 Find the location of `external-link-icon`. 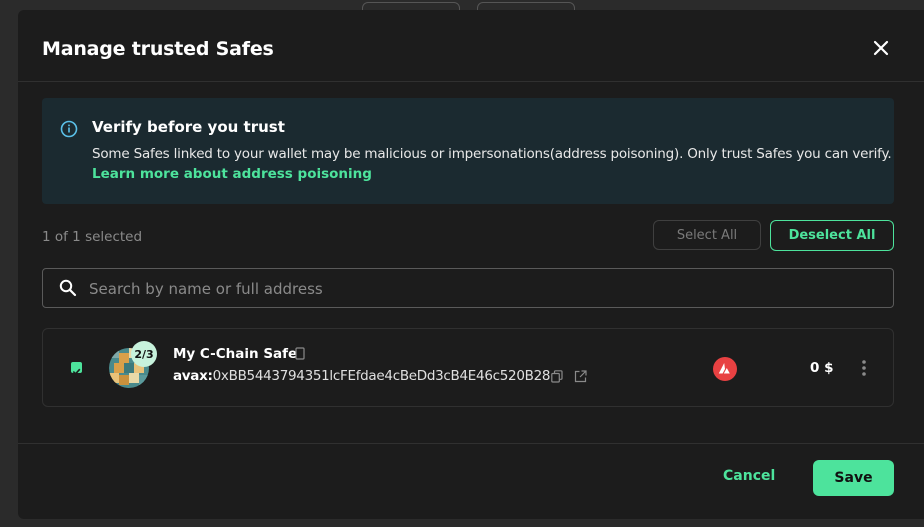

external-link-icon is located at coordinates (580, 376).